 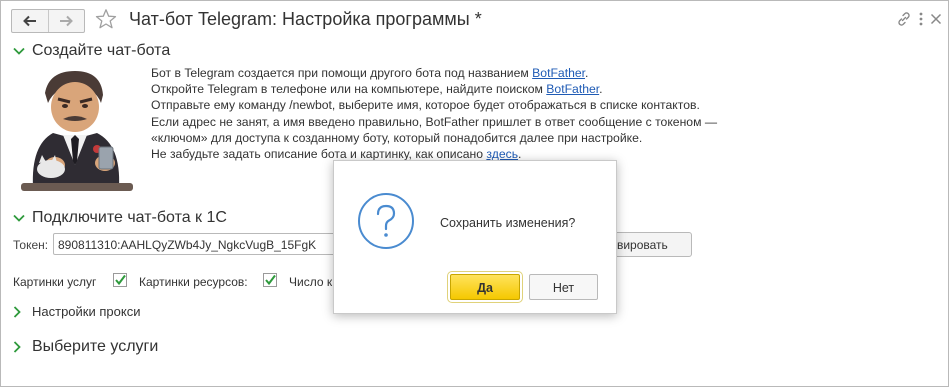 I want to click on botfather-link: BotFather, so click(x=558, y=73).